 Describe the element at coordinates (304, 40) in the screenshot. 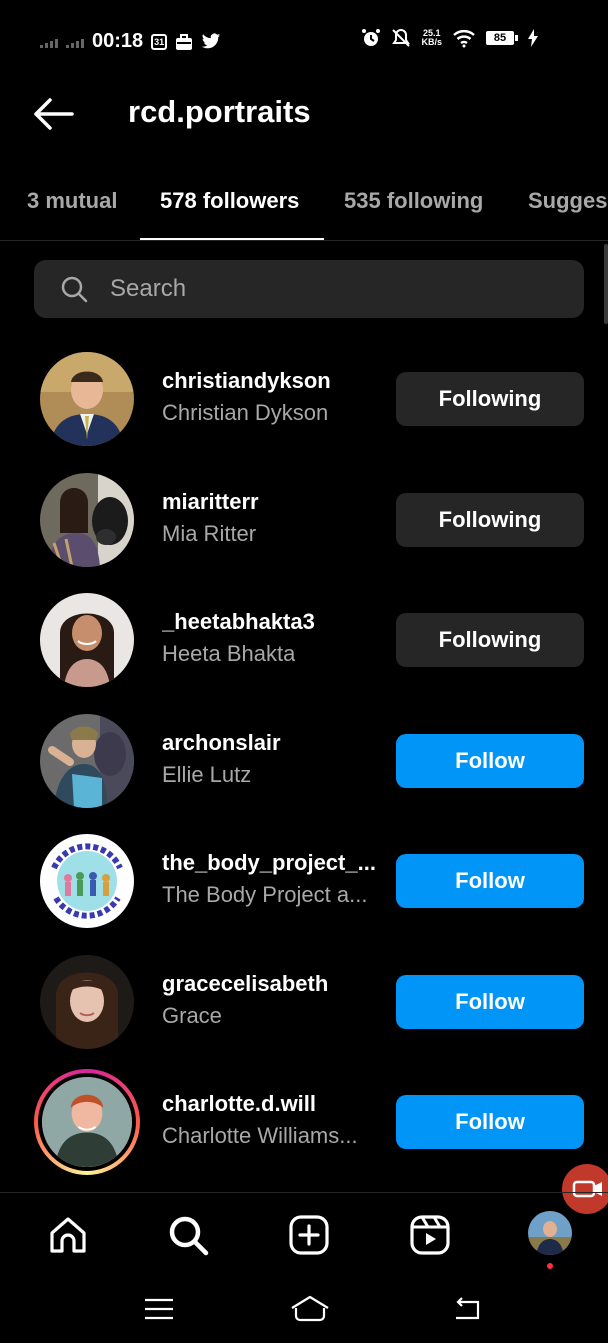

I see `status-bar: 00:18 31 25.1 KB/s 85` at that location.